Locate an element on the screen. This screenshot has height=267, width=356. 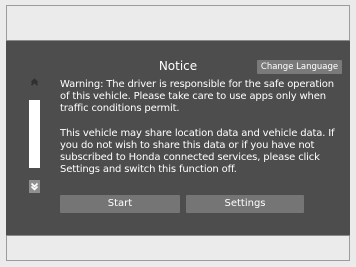
scrollbar-thumb is located at coordinates (34, 134).